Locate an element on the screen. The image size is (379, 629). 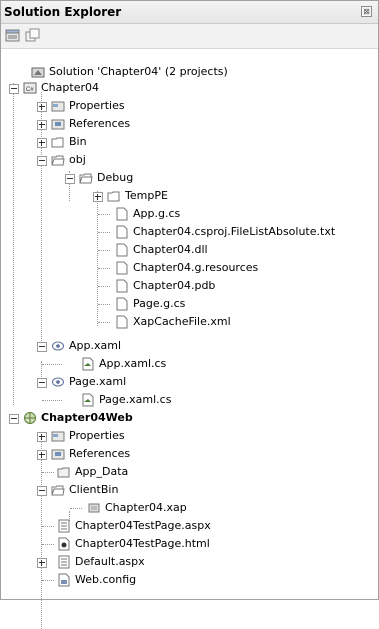
show-all-files-icon is located at coordinates (32, 35).